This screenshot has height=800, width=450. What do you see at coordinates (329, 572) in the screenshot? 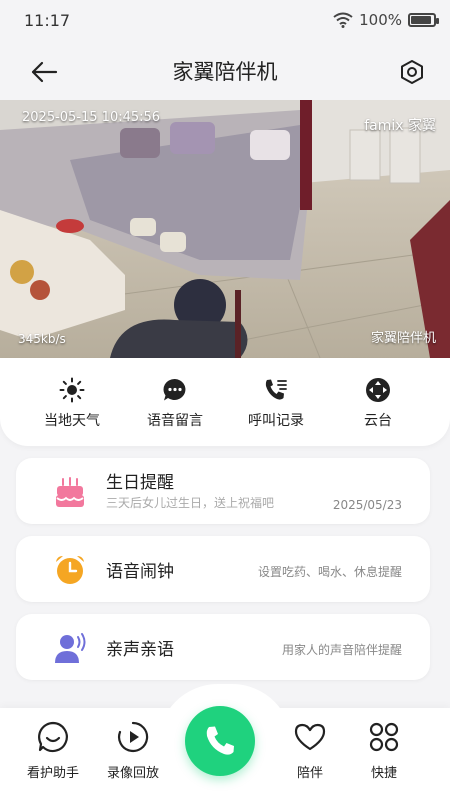
I see `voice-alarm-hint: 设置吃药、喝水、休息提醒` at bounding box center [329, 572].